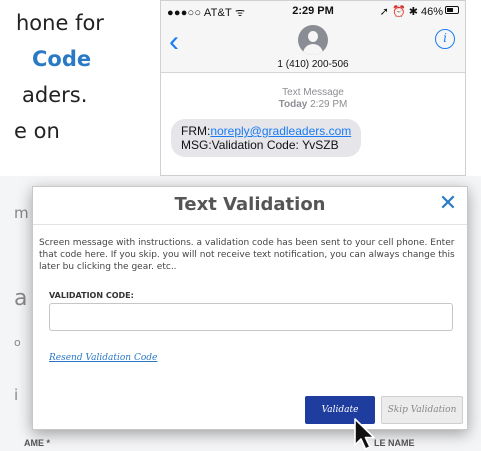  Describe the element at coordinates (448, 204) in the screenshot. I see `close-icon: ✕` at that location.